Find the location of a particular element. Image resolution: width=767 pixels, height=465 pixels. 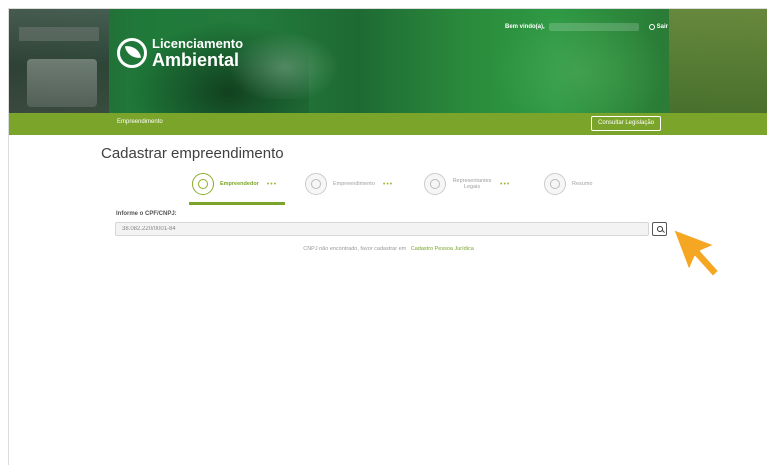

nav-bar: Empreendimento Consultar Legislação is located at coordinates (388, 124).